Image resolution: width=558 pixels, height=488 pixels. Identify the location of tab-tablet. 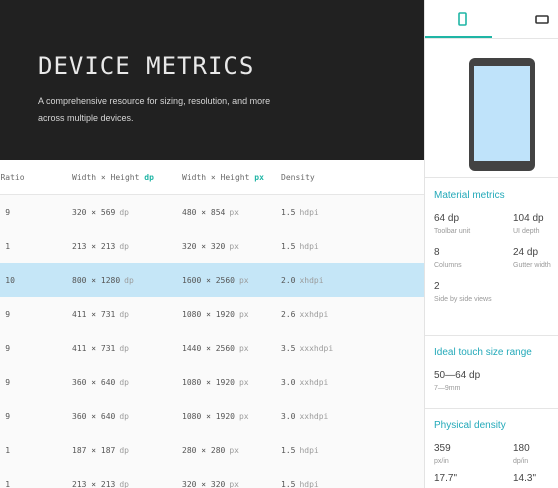
(525, 19).